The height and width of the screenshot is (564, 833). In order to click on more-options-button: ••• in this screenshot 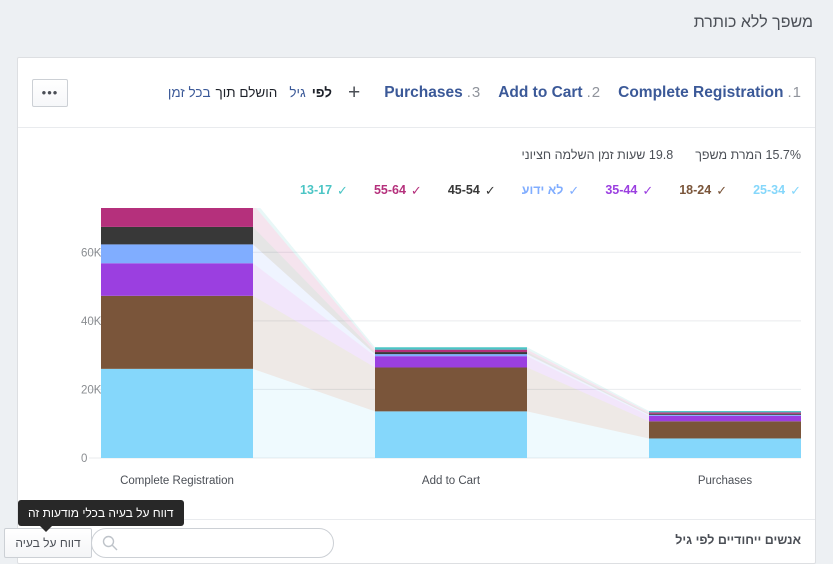, I will do `click(50, 92)`.